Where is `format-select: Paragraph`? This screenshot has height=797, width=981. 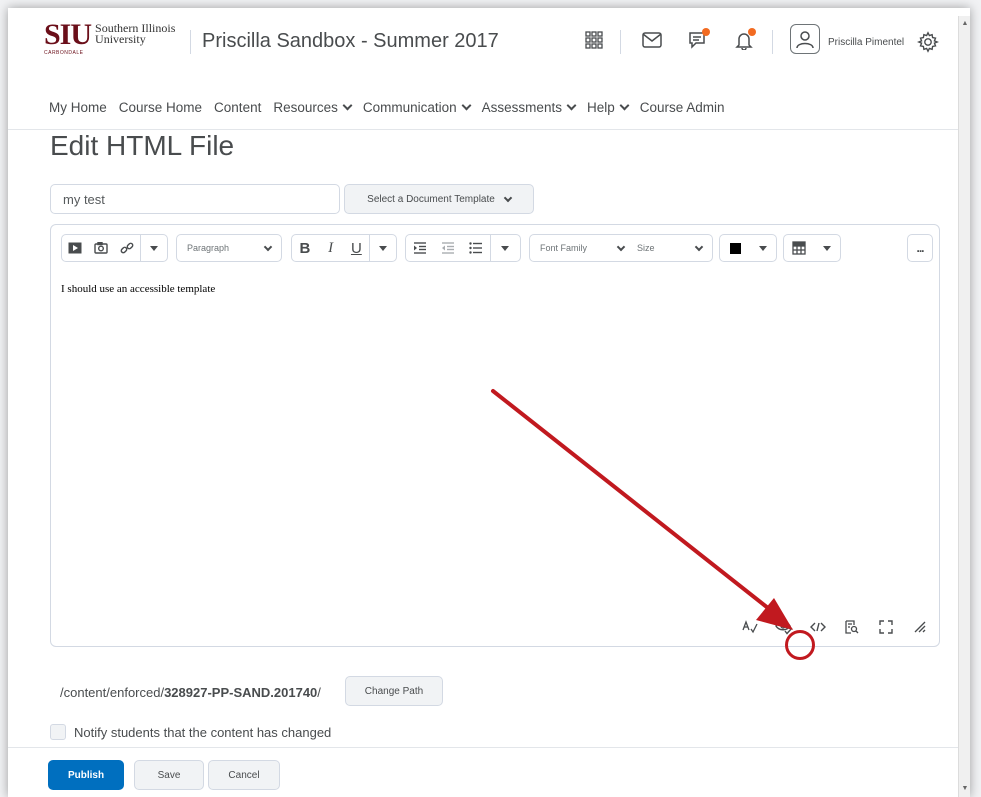 format-select: Paragraph is located at coordinates (229, 248).